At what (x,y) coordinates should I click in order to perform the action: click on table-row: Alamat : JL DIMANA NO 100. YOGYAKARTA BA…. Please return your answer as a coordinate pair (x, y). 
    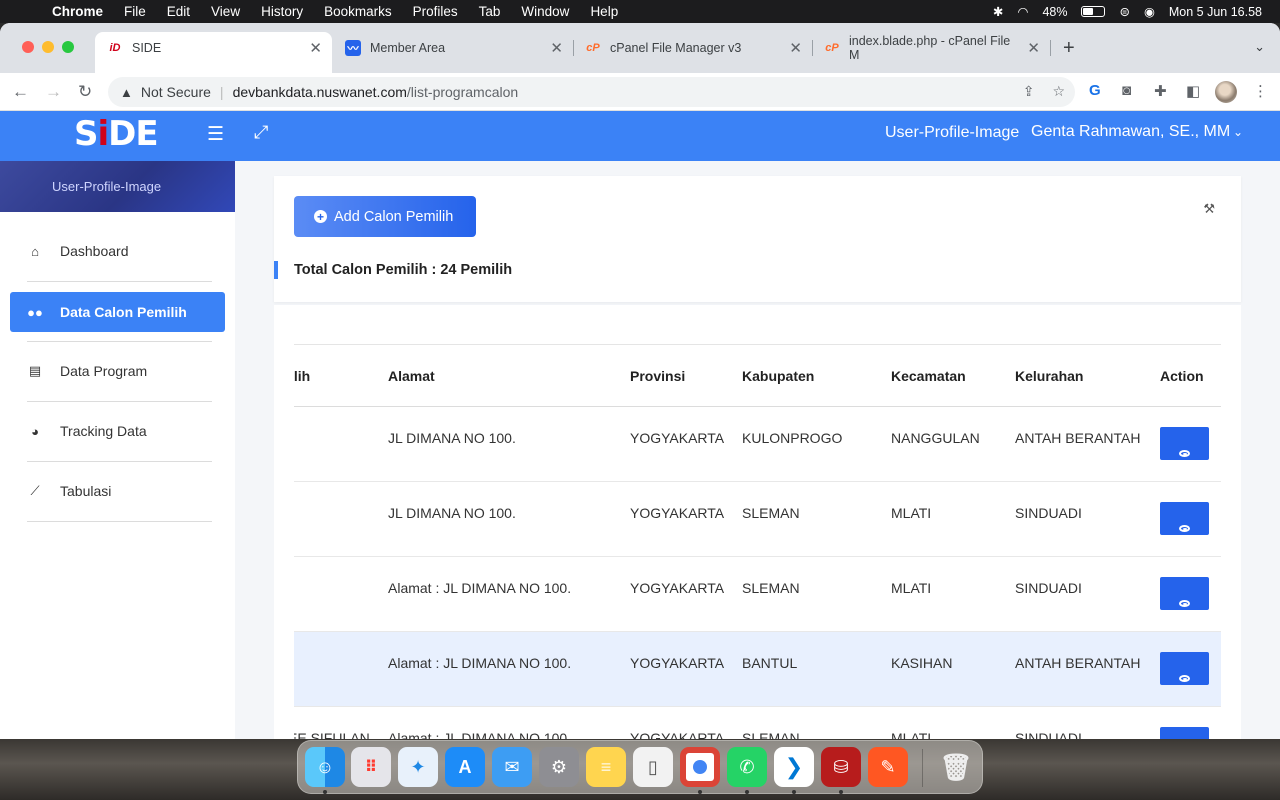
    Looking at the image, I should click on (757, 669).